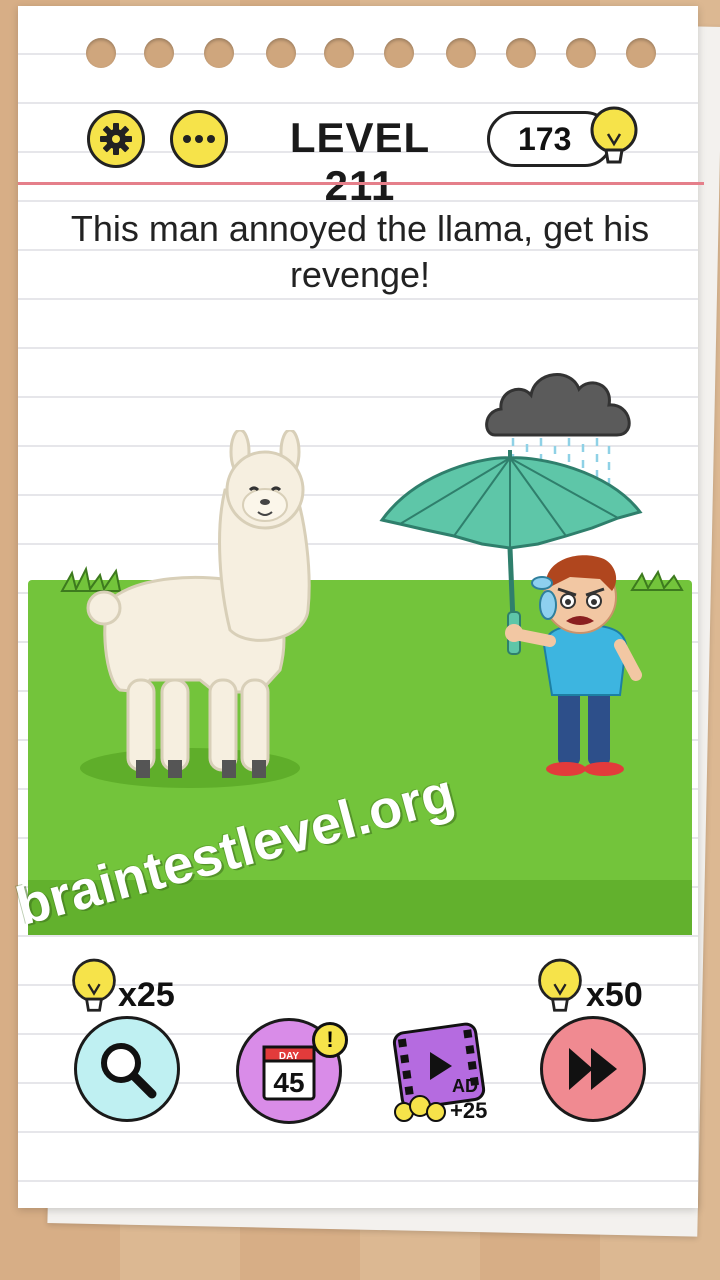 This screenshot has width=720, height=1280. What do you see at coordinates (465, 1086) in the screenshot?
I see `ad-label: AD` at bounding box center [465, 1086].